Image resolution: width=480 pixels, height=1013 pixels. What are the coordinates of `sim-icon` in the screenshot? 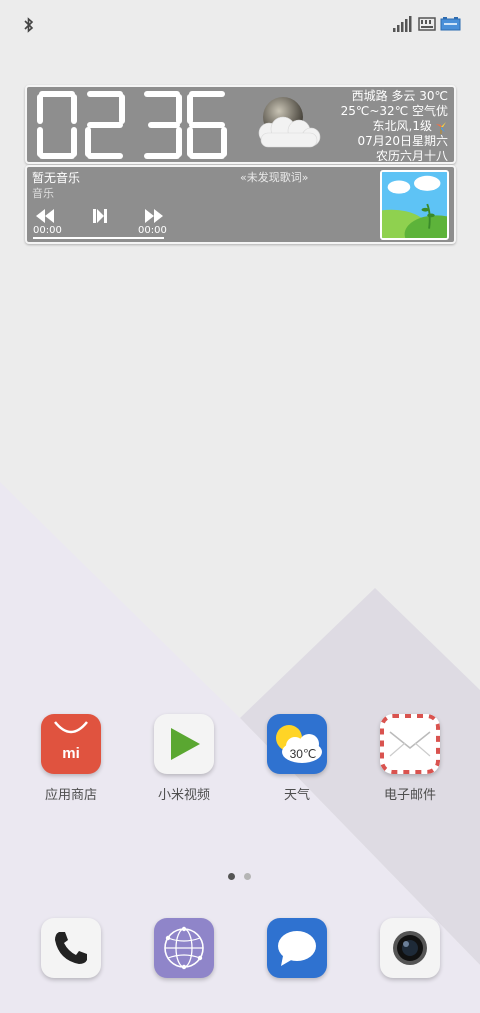 It's located at (427, 24).